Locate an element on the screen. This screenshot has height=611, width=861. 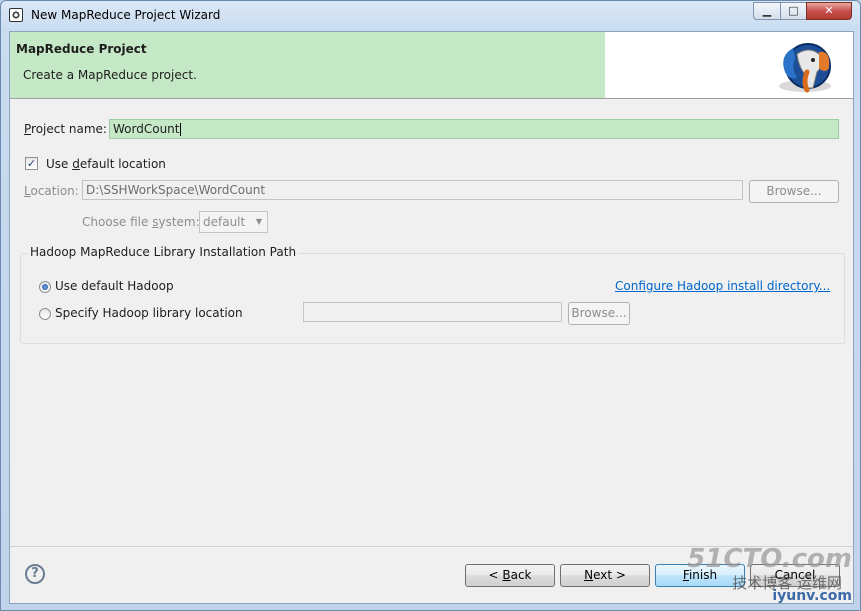
specify-hadoop-label: Specify Hadoop library location is located at coordinates (149, 313).